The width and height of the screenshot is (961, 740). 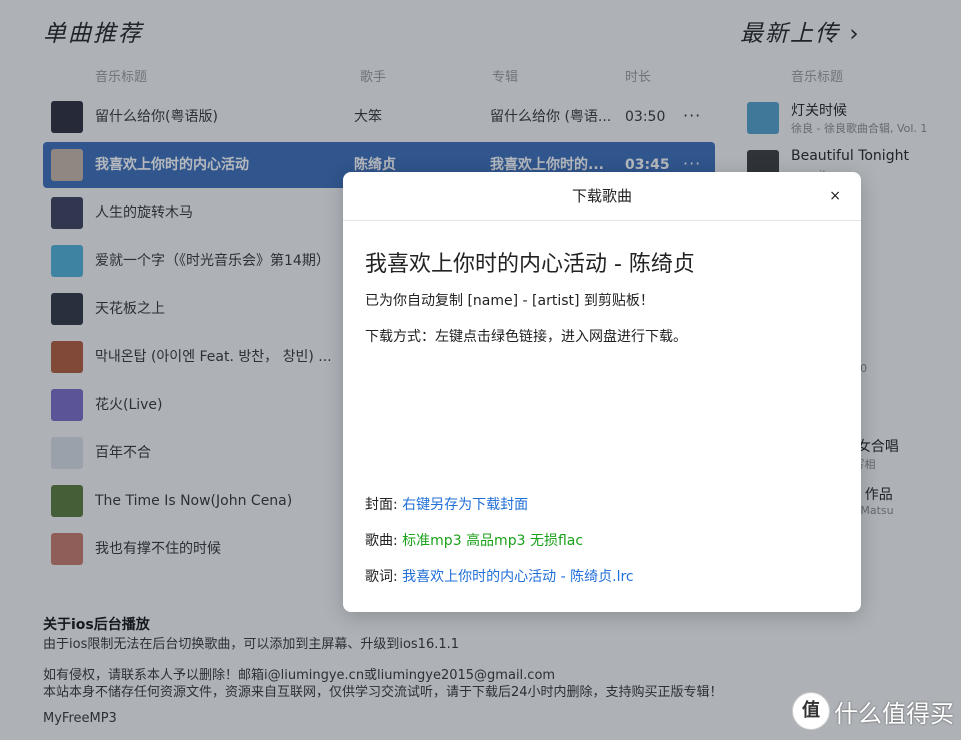 I want to click on lyric-row: 歌词: 我喜欢上你时的内心活动 - 陈绮贞.lrc, so click(x=499, y=576).